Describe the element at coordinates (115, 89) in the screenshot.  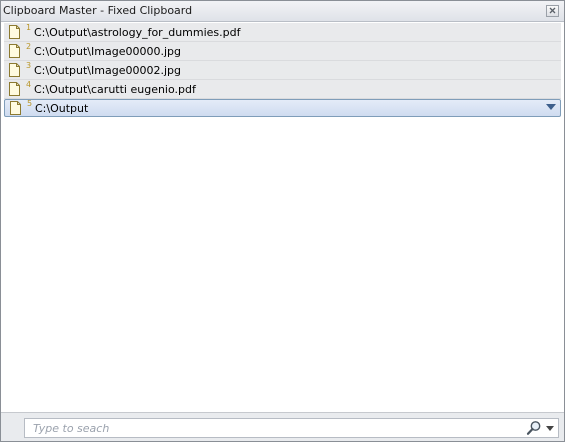
I see `item-path: C:\Output\carutti eugenio.pdf` at that location.